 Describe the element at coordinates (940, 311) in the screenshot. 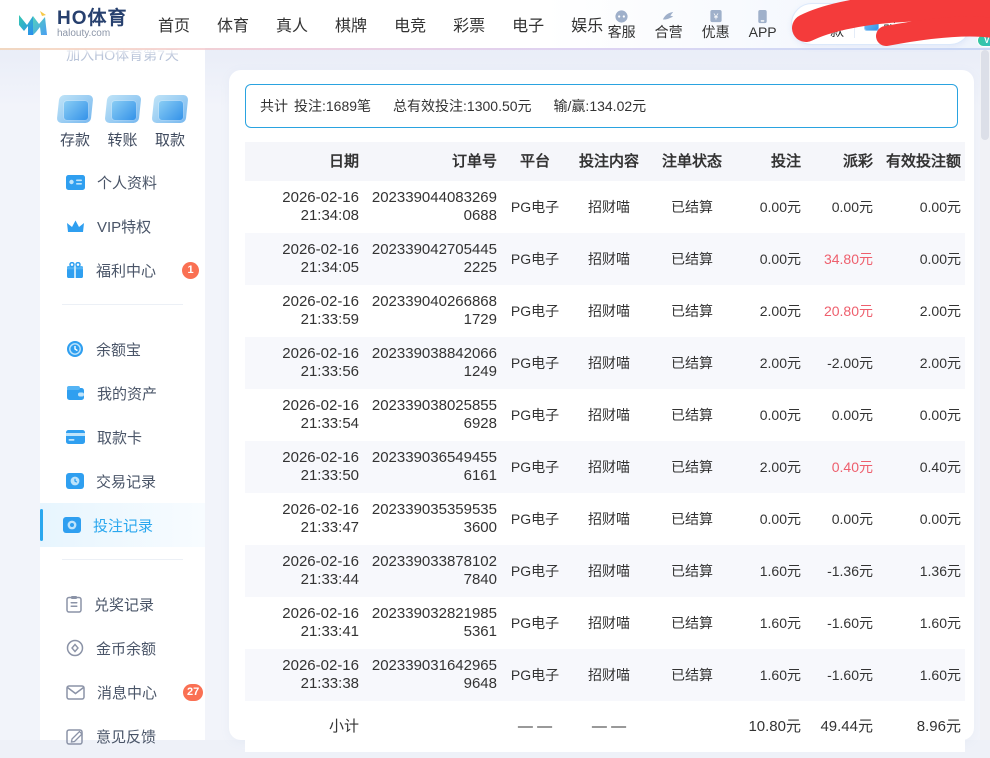

I see `valid-bet-cell: 2.00元` at that location.